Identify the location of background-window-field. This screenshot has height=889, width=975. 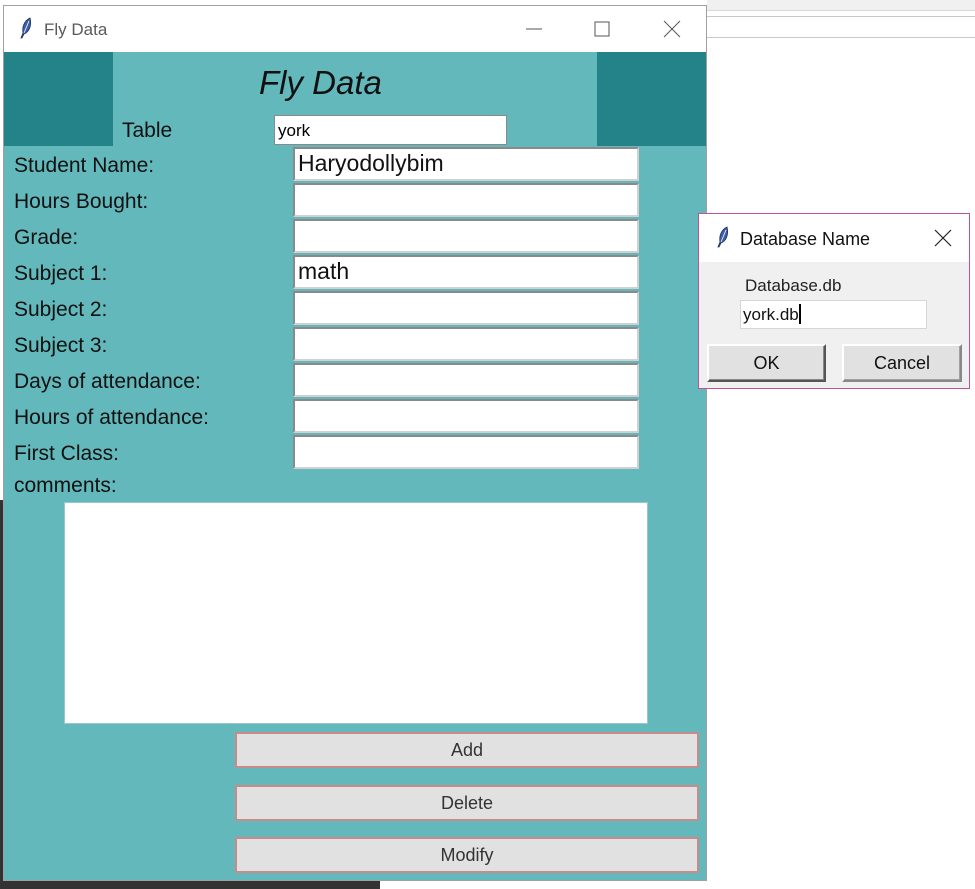
(841, 27).